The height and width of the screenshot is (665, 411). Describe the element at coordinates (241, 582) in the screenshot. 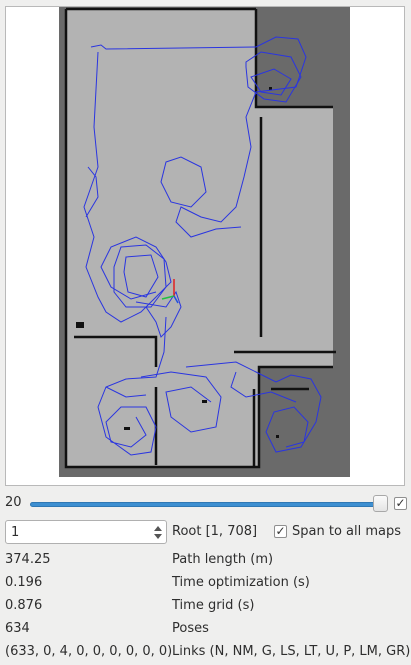

I see `time-optimization-label: Time optimization (s)` at that location.